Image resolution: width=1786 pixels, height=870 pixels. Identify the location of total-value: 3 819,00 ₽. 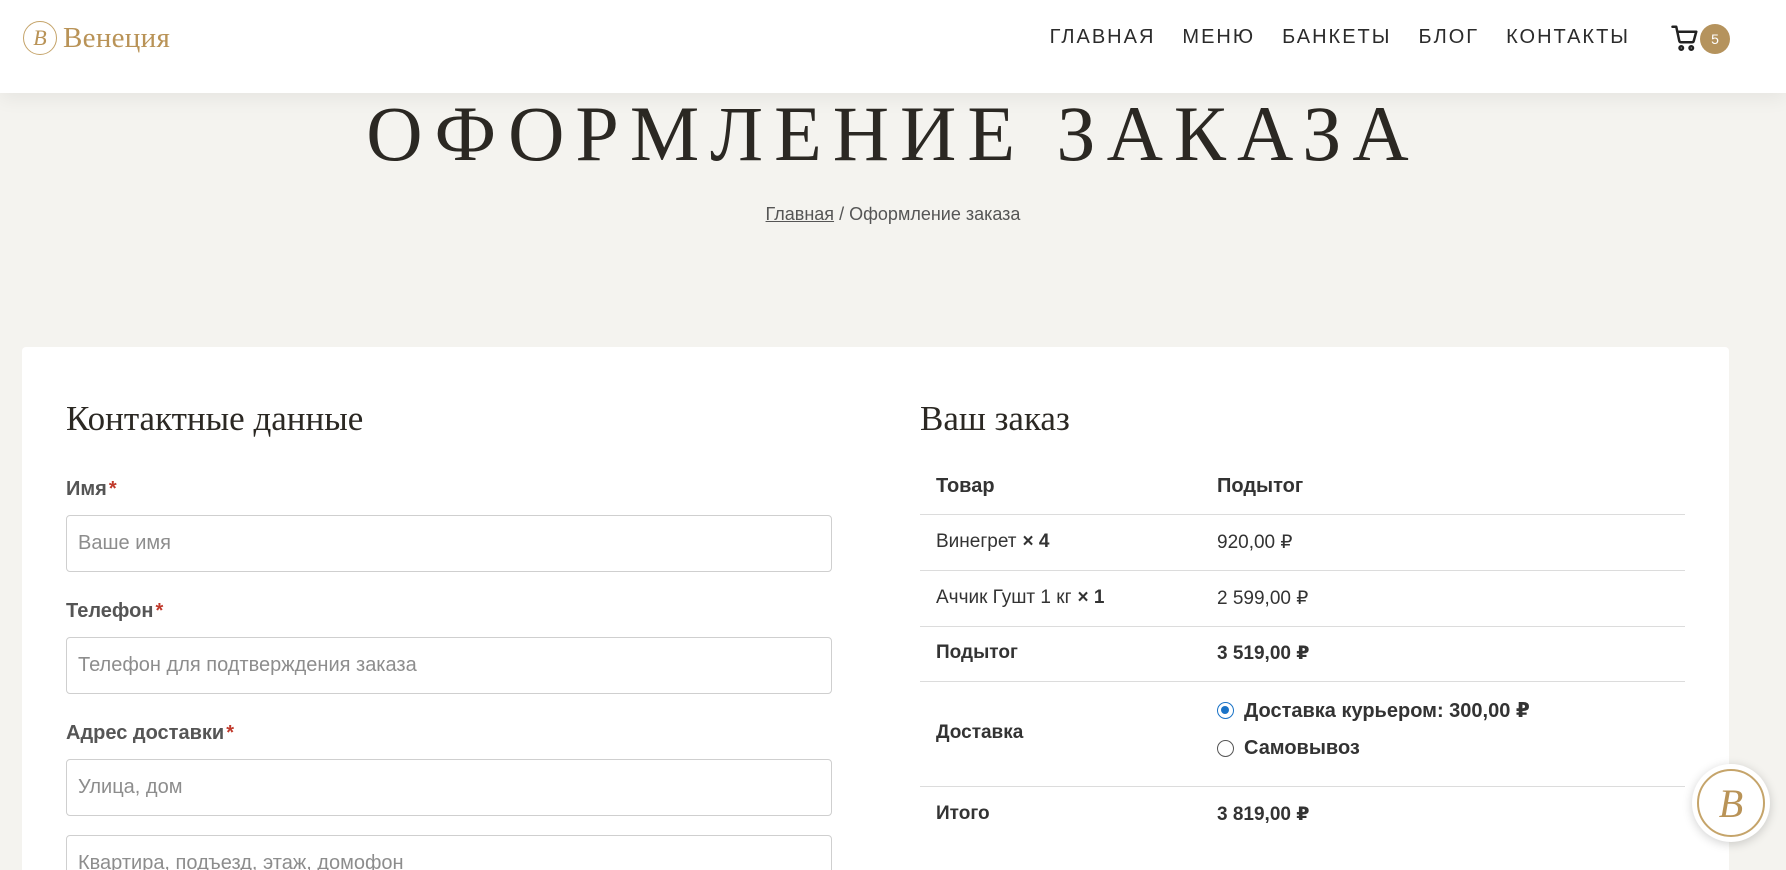
(1263, 814).